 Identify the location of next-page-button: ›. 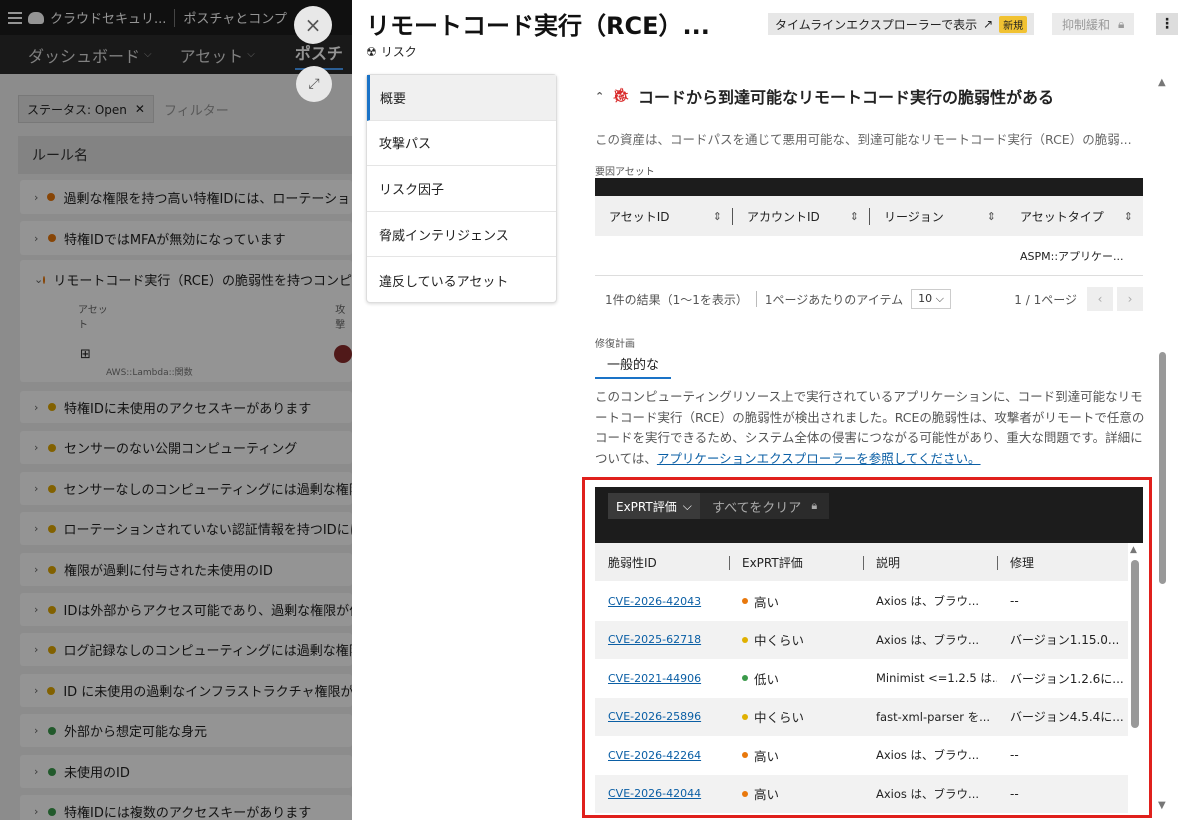
(1130, 299).